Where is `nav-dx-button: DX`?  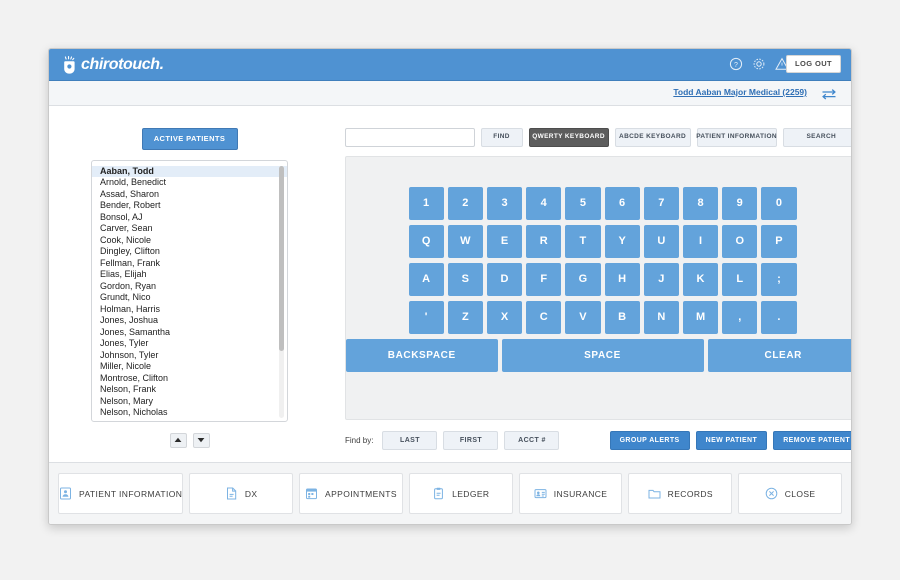
nav-dx-button: DX is located at coordinates (241, 493).